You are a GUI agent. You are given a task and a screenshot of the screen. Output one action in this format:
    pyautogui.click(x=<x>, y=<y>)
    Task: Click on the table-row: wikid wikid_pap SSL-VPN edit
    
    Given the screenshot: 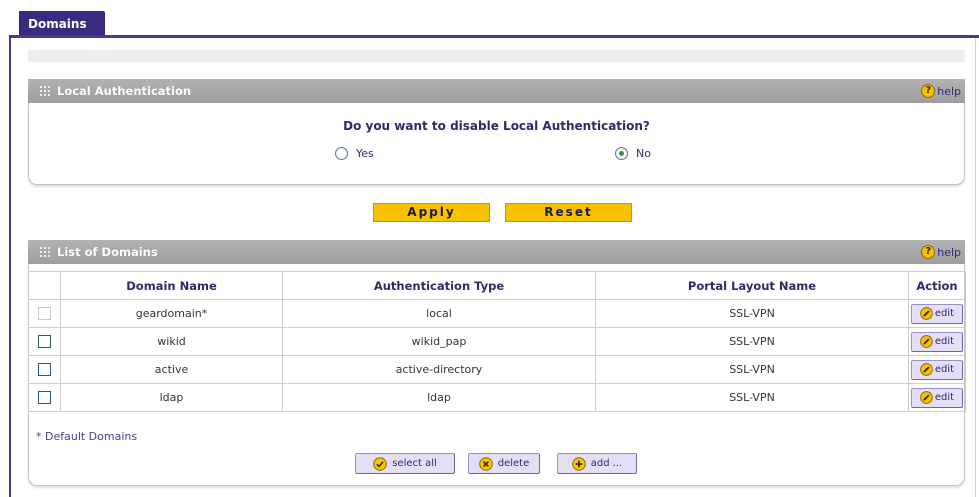 What is the action you would take?
    pyautogui.click(x=497, y=341)
    